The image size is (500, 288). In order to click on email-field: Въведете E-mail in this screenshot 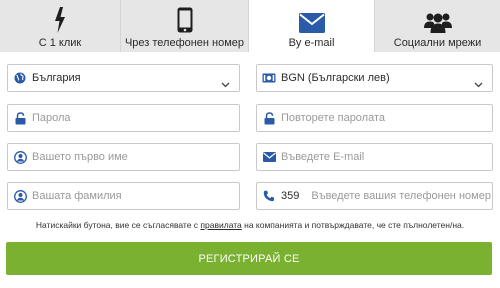, I will do `click(374, 157)`.